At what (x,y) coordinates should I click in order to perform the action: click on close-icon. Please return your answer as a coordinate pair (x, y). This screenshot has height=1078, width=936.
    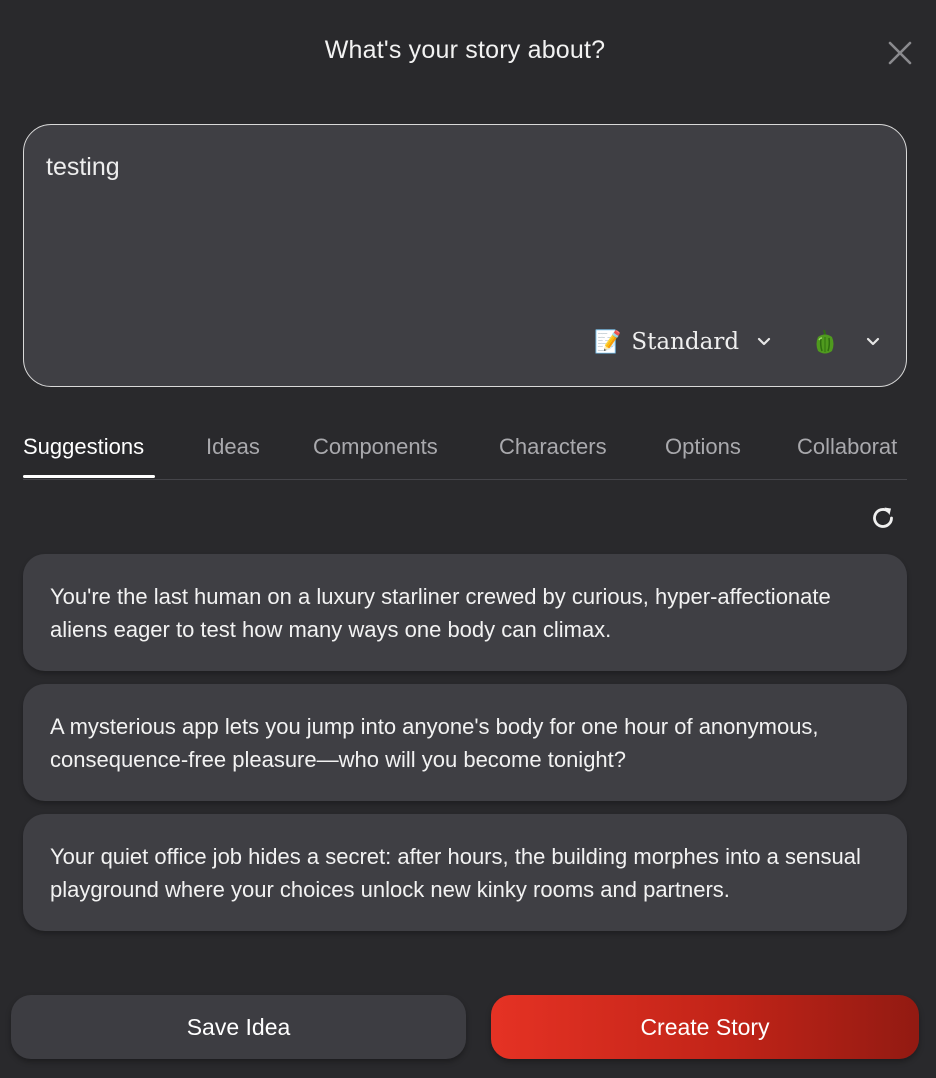
    Looking at the image, I should click on (900, 53).